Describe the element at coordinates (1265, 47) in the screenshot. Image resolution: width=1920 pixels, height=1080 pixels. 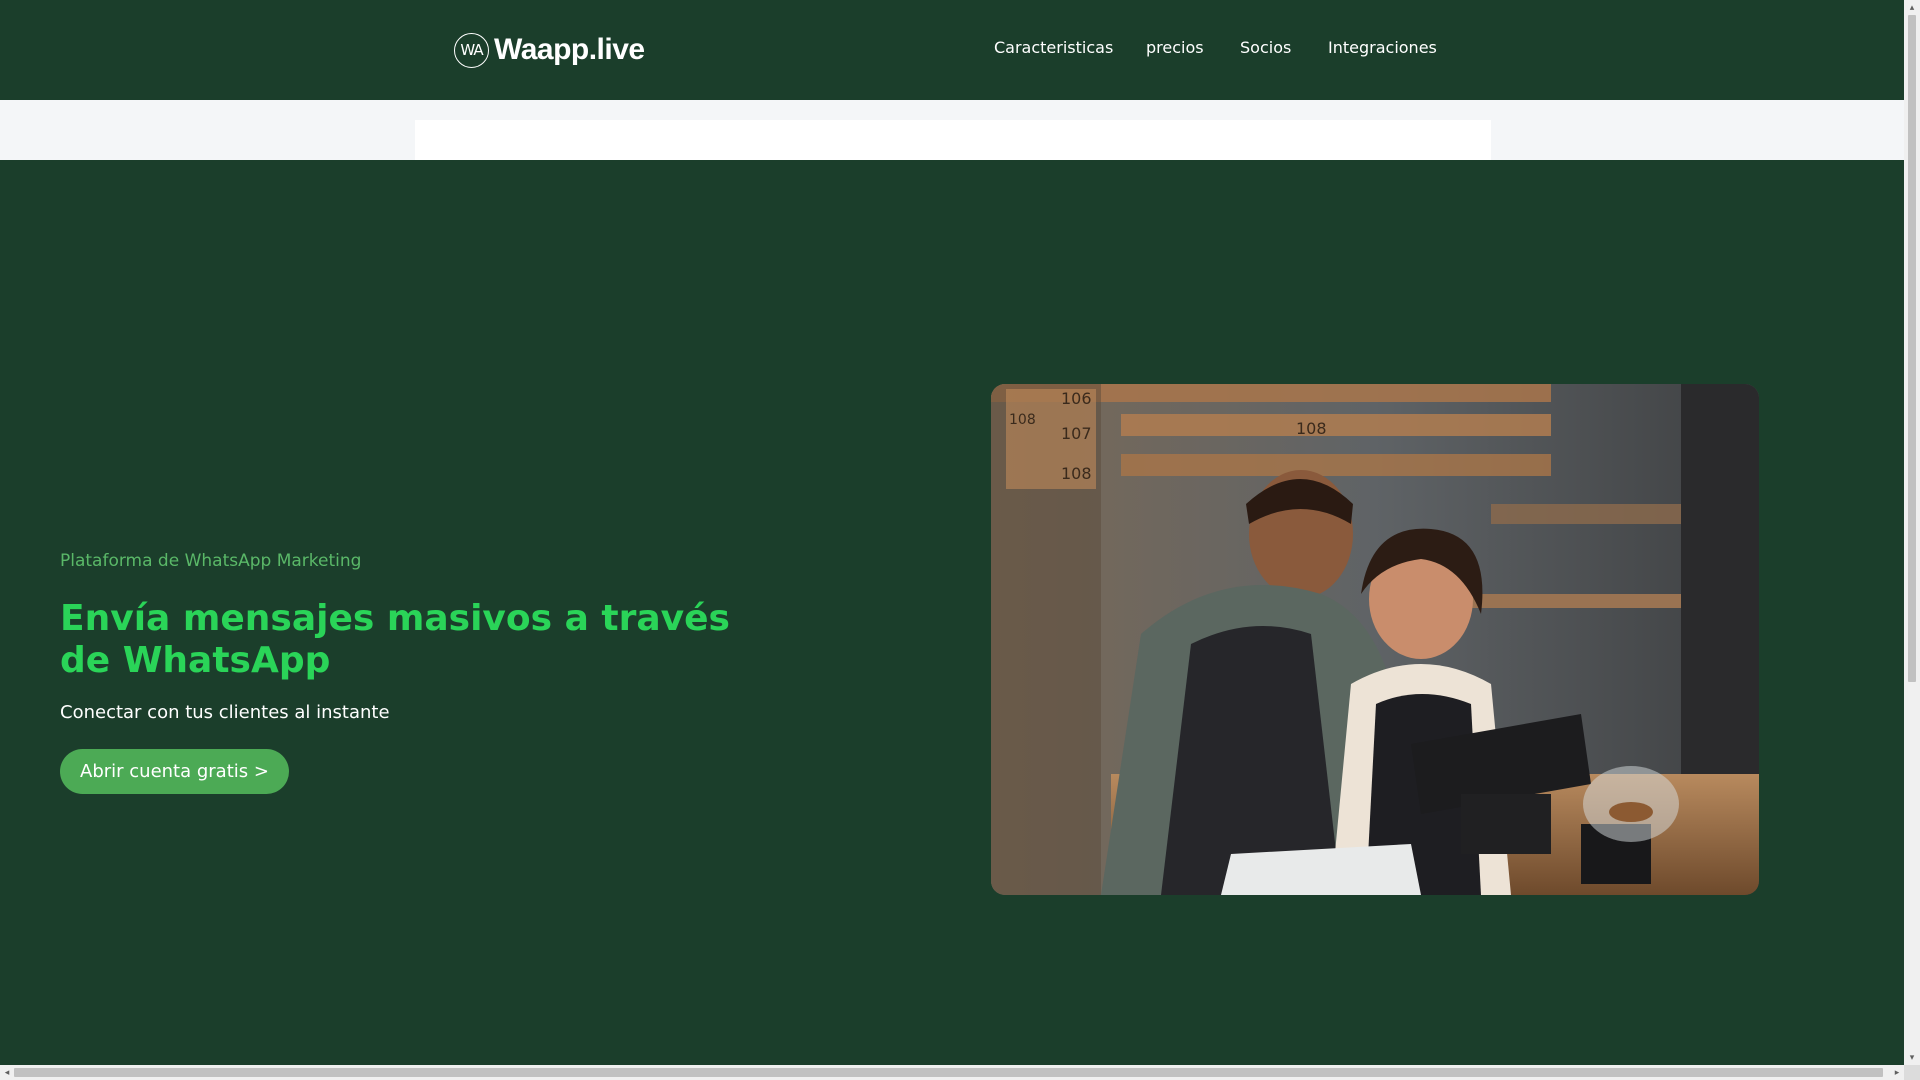
I see `nav-link-socios: Socios` at that location.